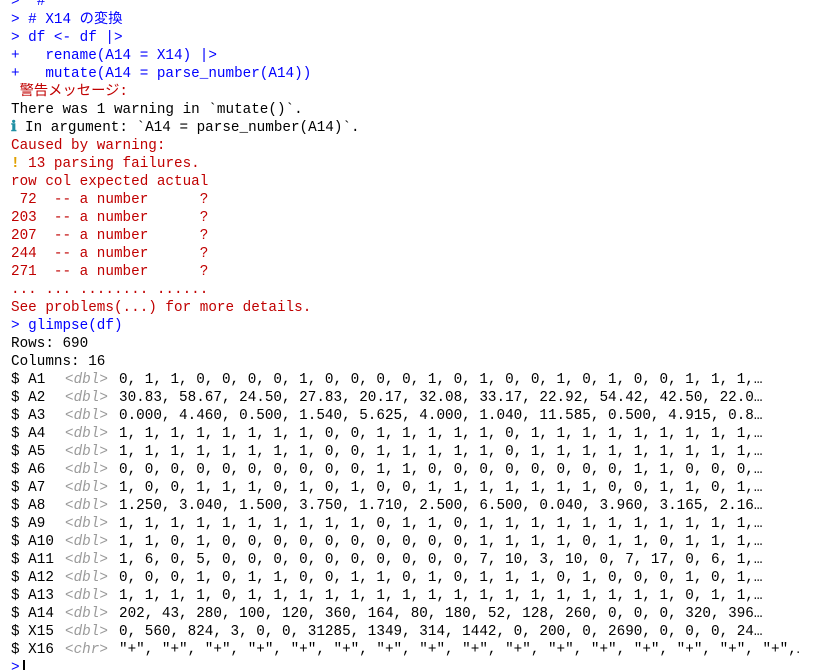 The width and height of the screenshot is (815, 670). What do you see at coordinates (110, 182) in the screenshot?
I see `problems-table-header: row col expected actual` at bounding box center [110, 182].